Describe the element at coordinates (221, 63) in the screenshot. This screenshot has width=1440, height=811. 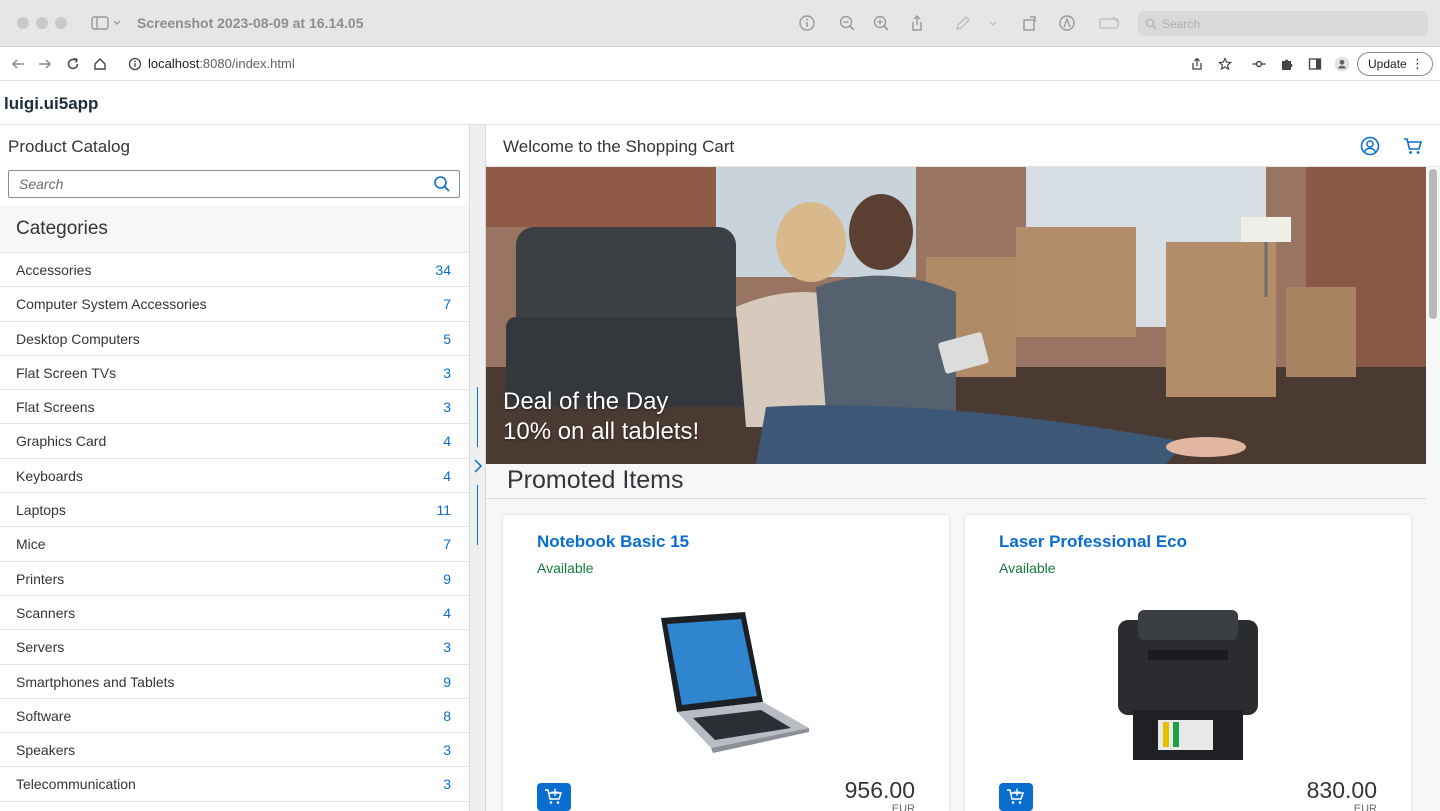
I see `address-bar: localhost:8080/index.html` at that location.